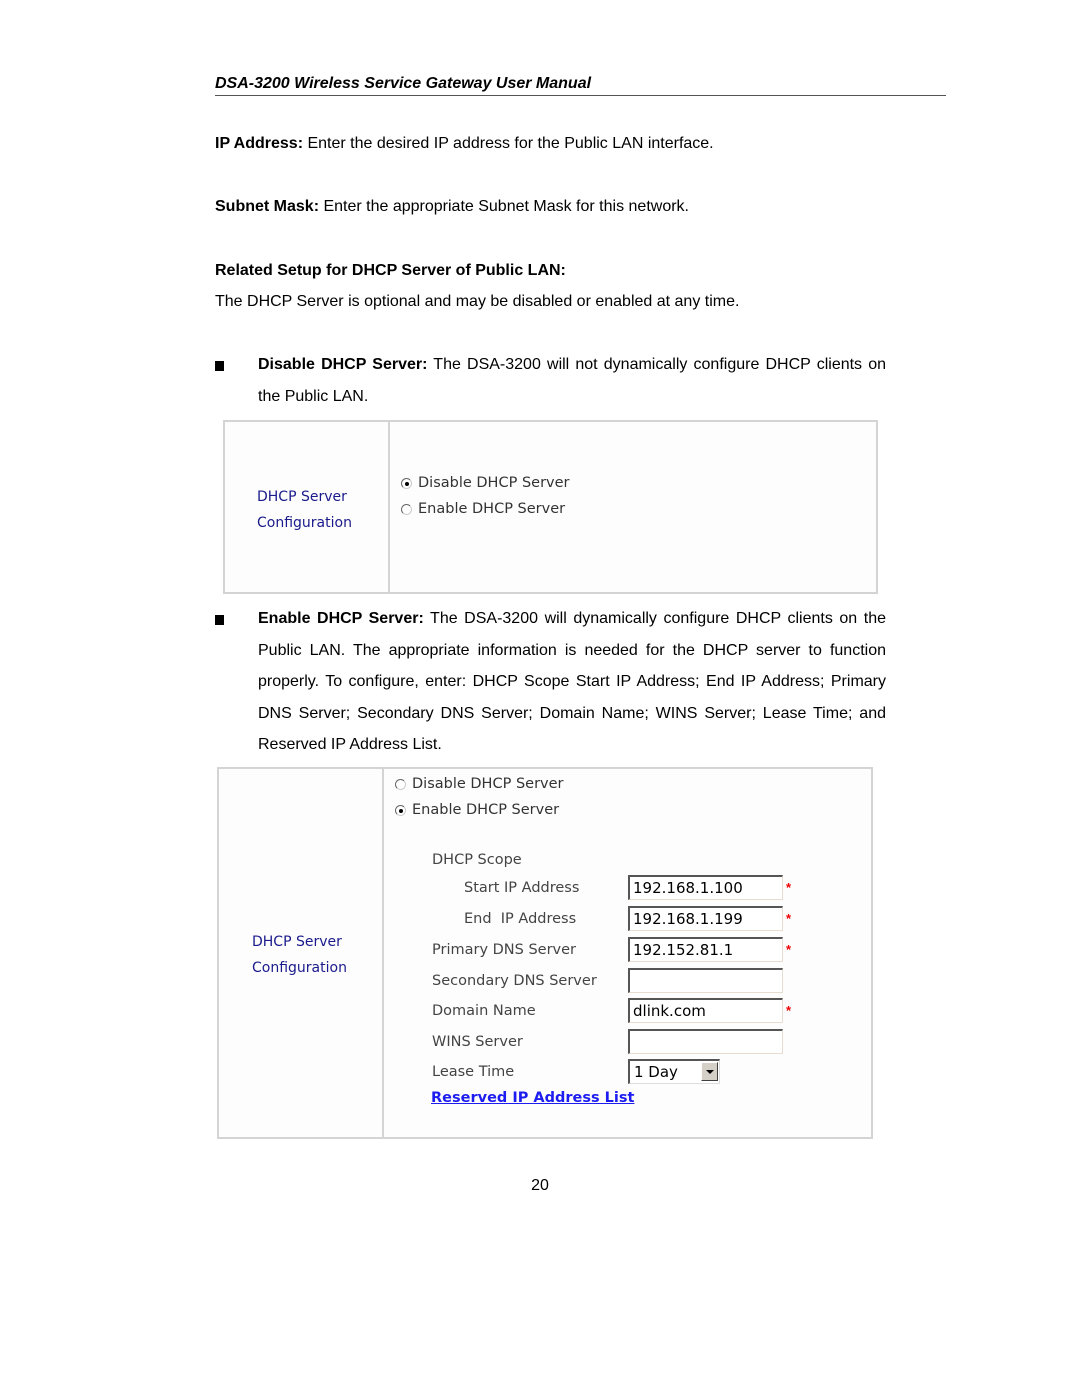 The image size is (1080, 1397). Describe the element at coordinates (709, 1071) in the screenshot. I see `chevron-down-icon` at that location.